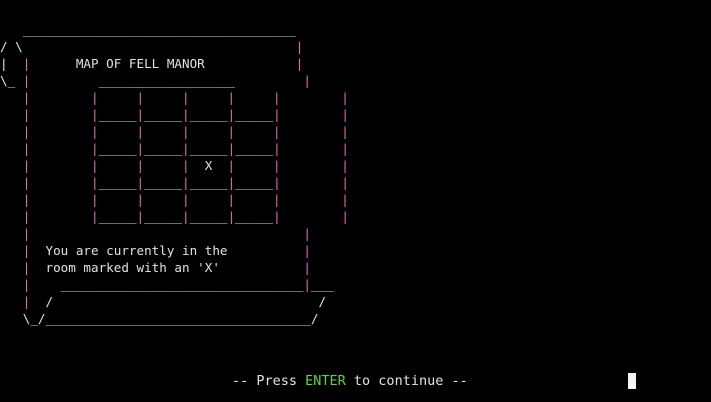 The height and width of the screenshot is (402, 711). Describe the element at coordinates (269, 381) in the screenshot. I see `prompt-prefix: -- Press` at that location.